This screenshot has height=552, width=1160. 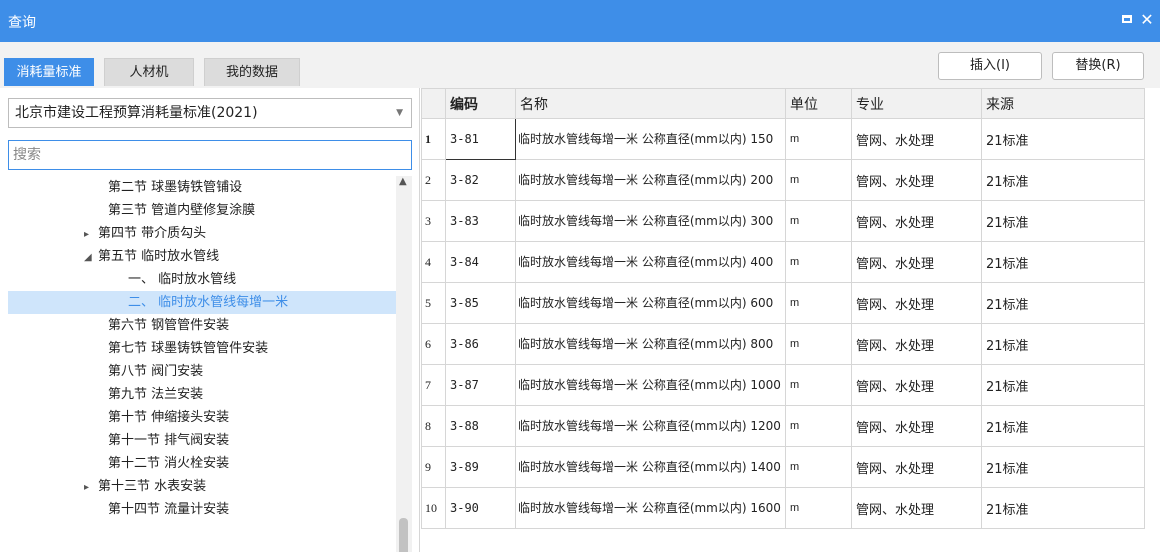 I want to click on code-cell: 3-90, so click(x=480, y=508).